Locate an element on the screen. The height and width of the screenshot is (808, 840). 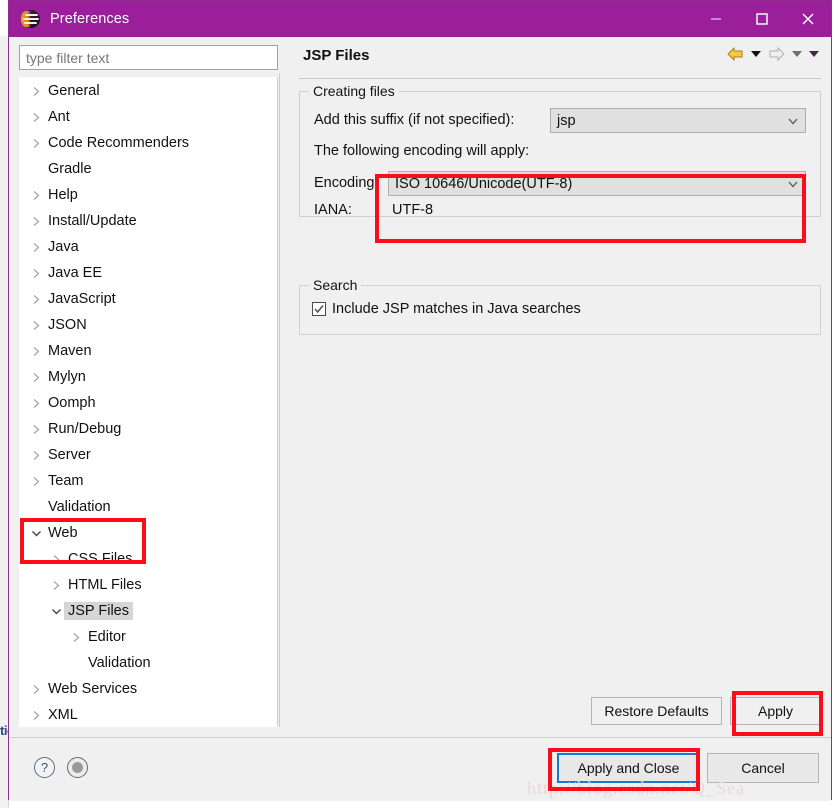
sidebar-item-html-files: HTML Files is located at coordinates (148, 585).